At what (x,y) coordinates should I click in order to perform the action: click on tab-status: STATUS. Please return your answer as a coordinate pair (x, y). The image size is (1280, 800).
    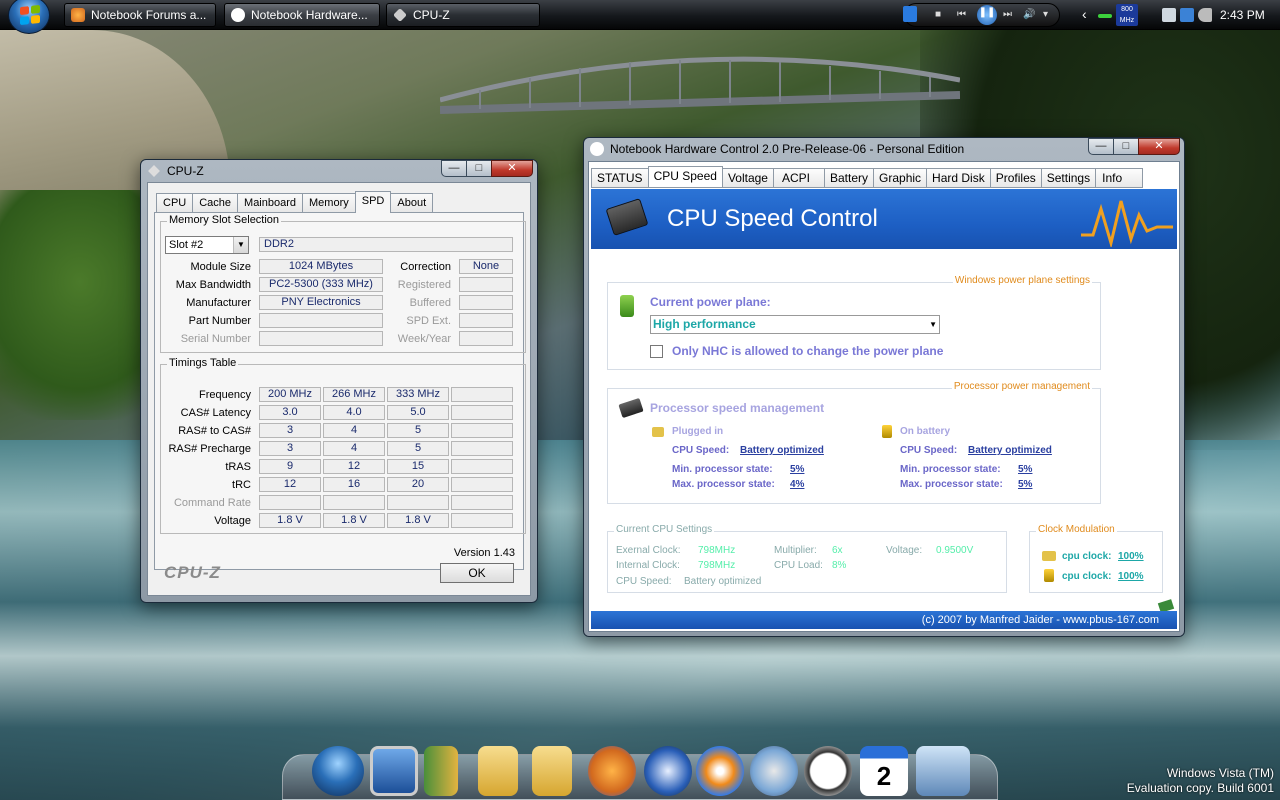
    Looking at the image, I should click on (620, 178).